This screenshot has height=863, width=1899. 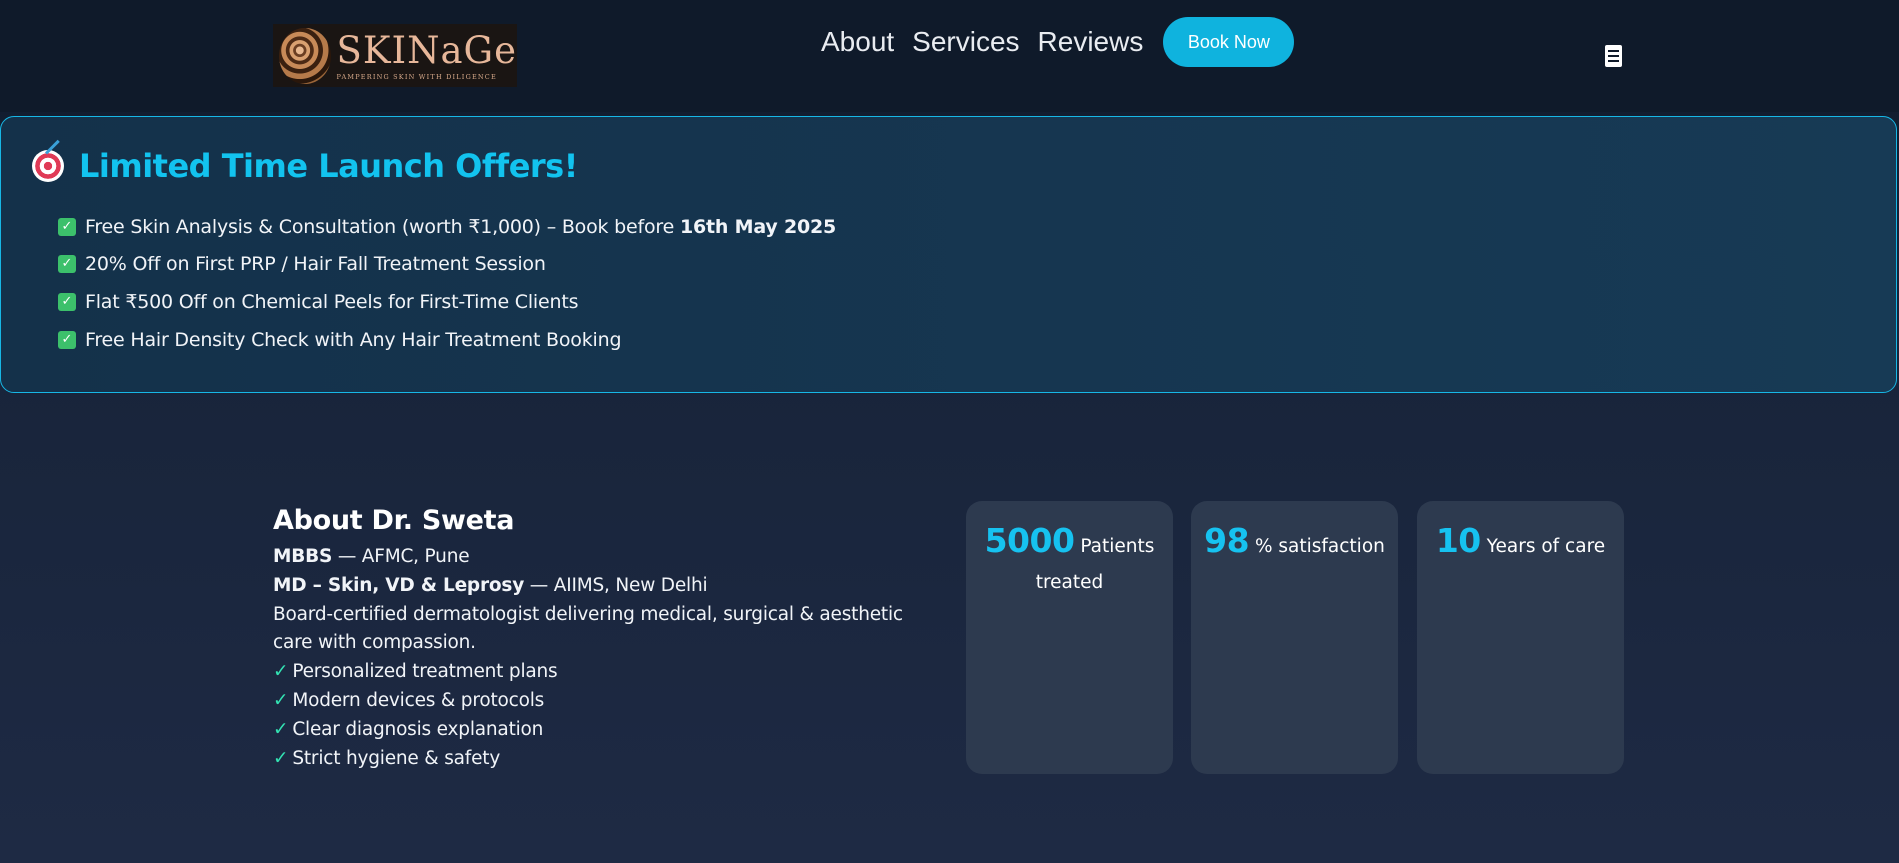 I want to click on degree: MBBS, so click(x=303, y=556).